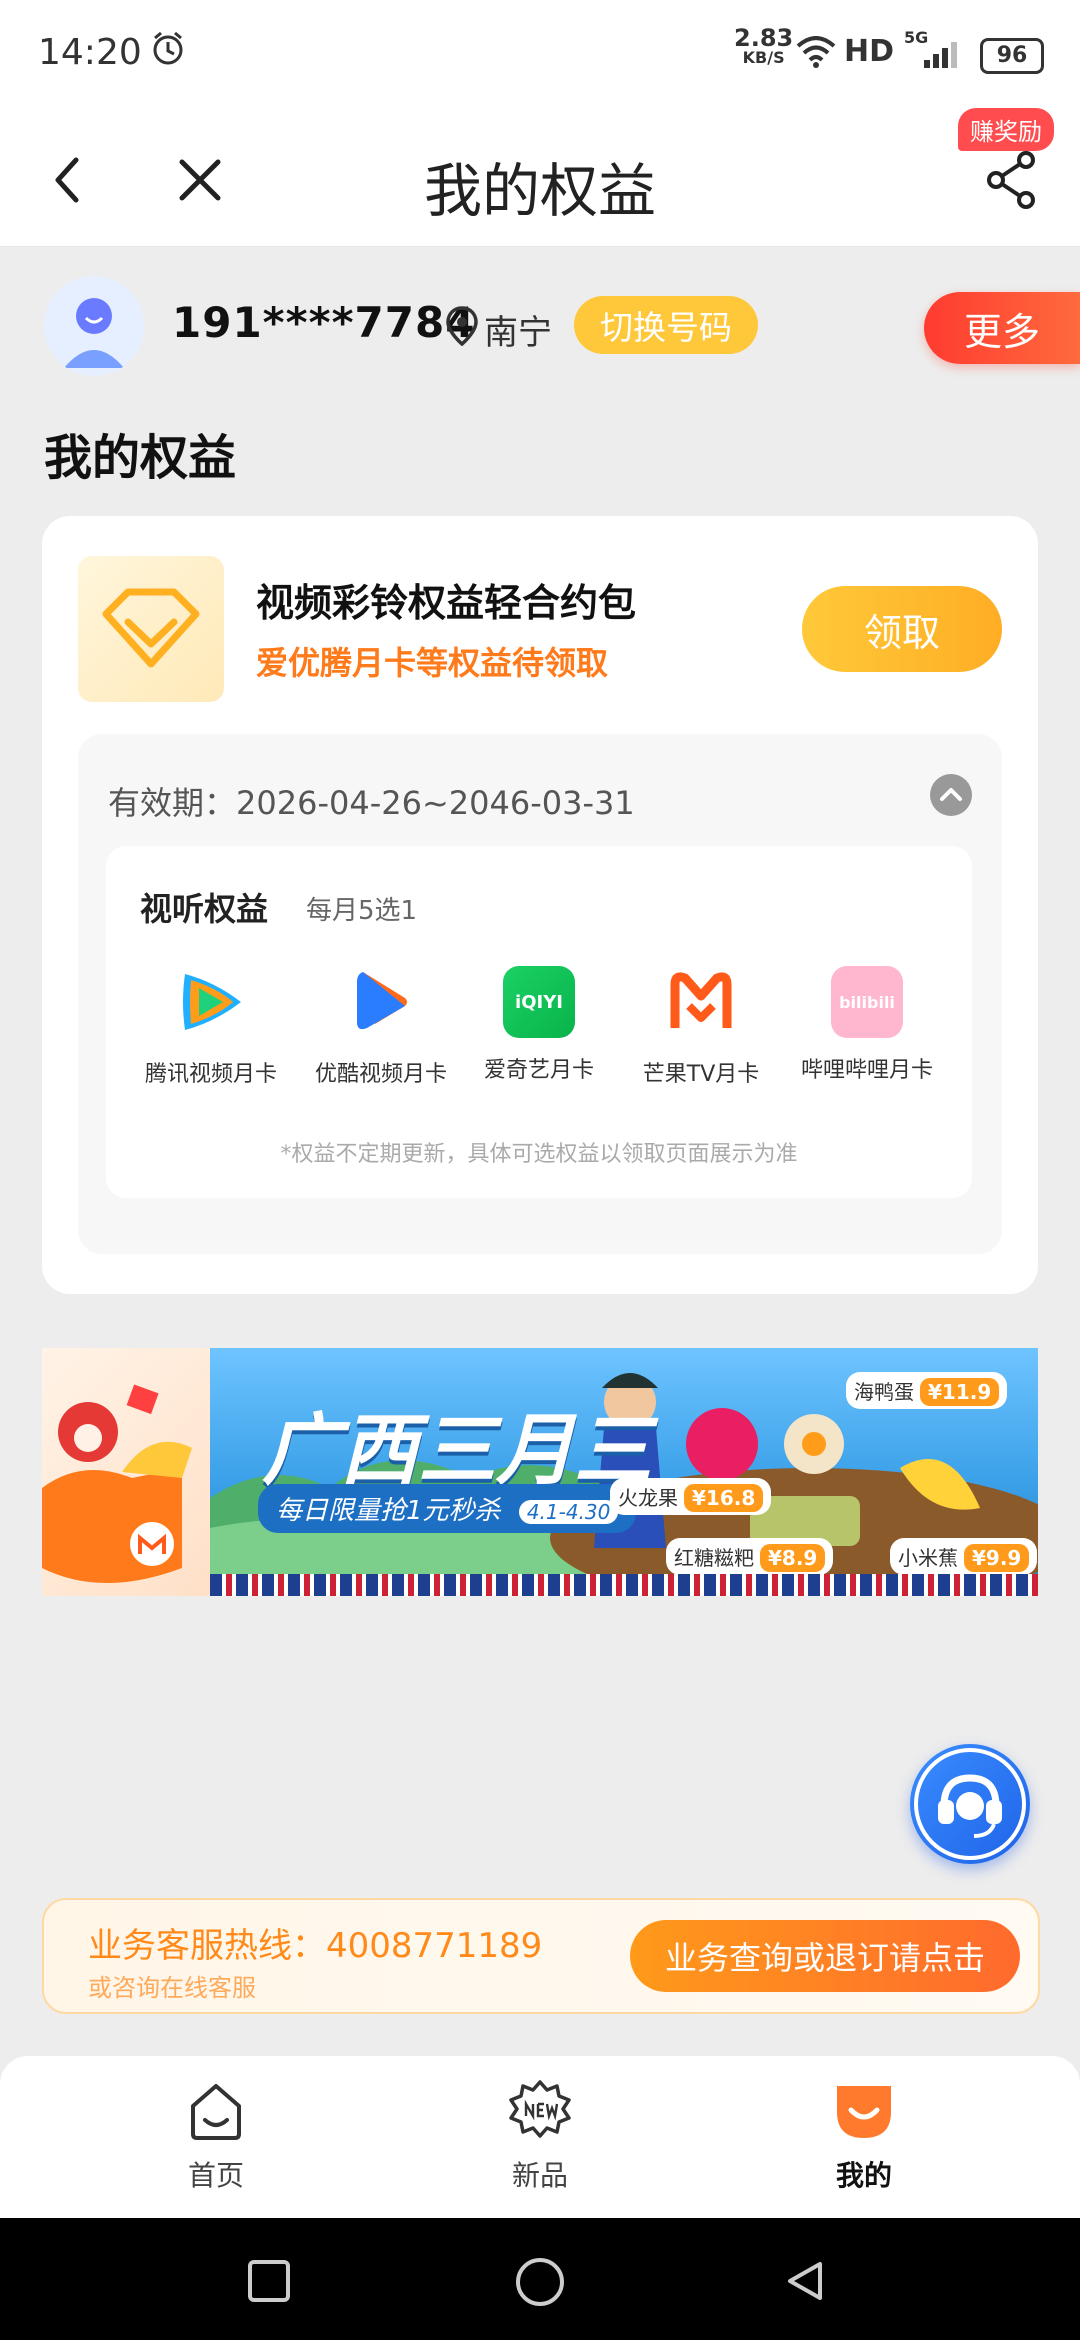  Describe the element at coordinates (1006, 129) in the screenshot. I see `reward-badge: 赚奖励` at that location.